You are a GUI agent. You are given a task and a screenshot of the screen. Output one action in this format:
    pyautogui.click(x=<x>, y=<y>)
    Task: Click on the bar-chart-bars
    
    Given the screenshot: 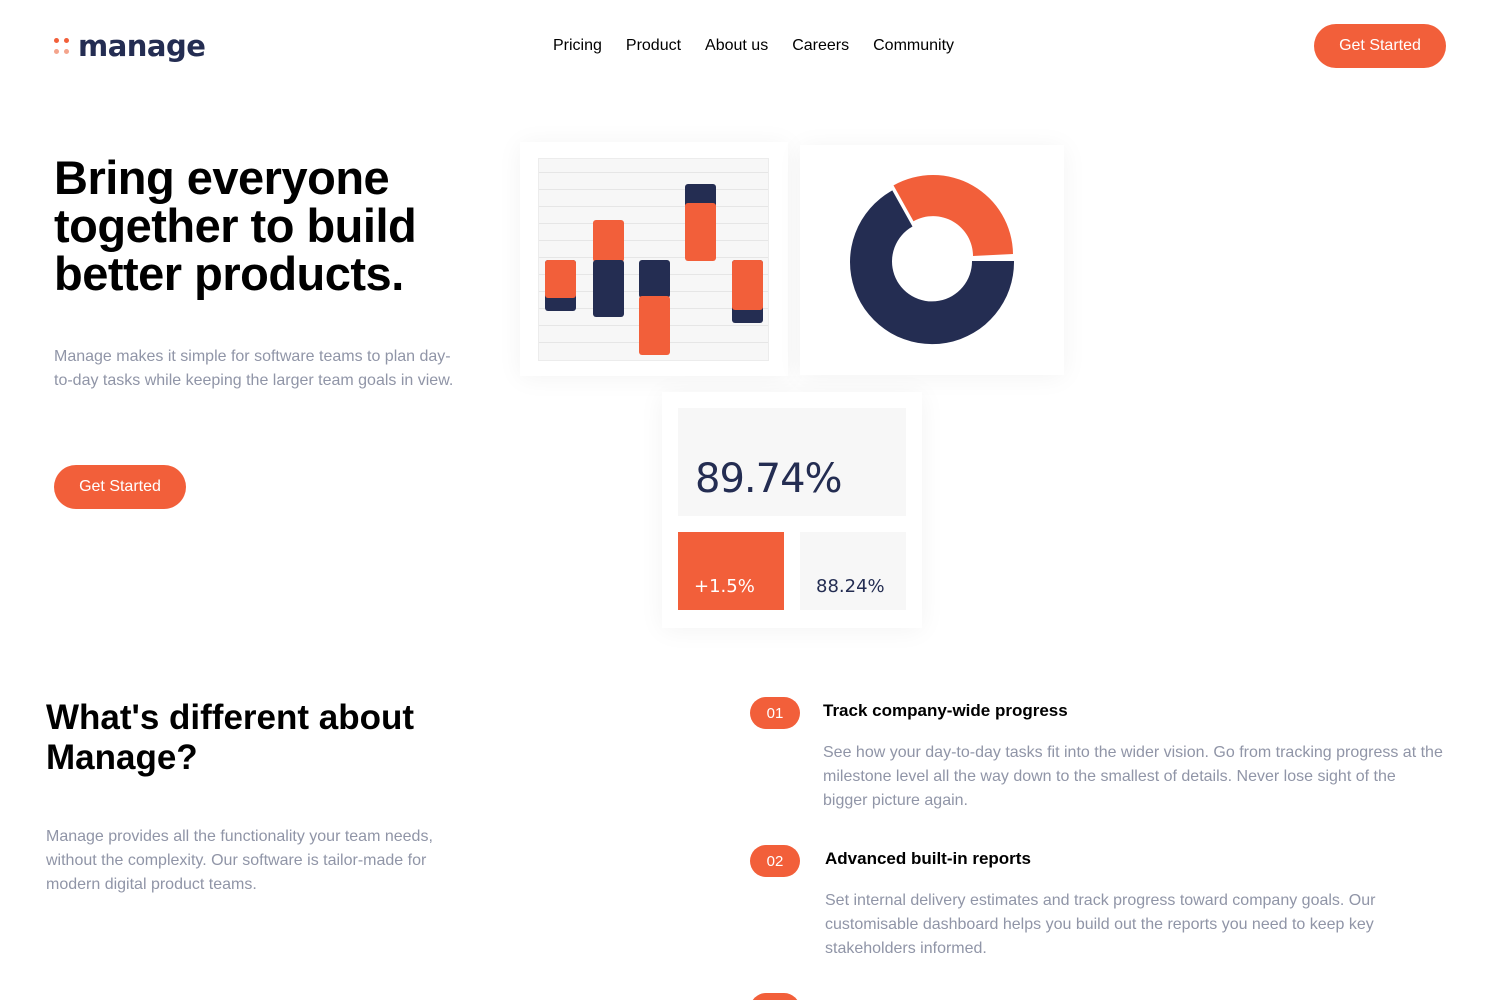 What is the action you would take?
    pyautogui.click(x=654, y=269)
    